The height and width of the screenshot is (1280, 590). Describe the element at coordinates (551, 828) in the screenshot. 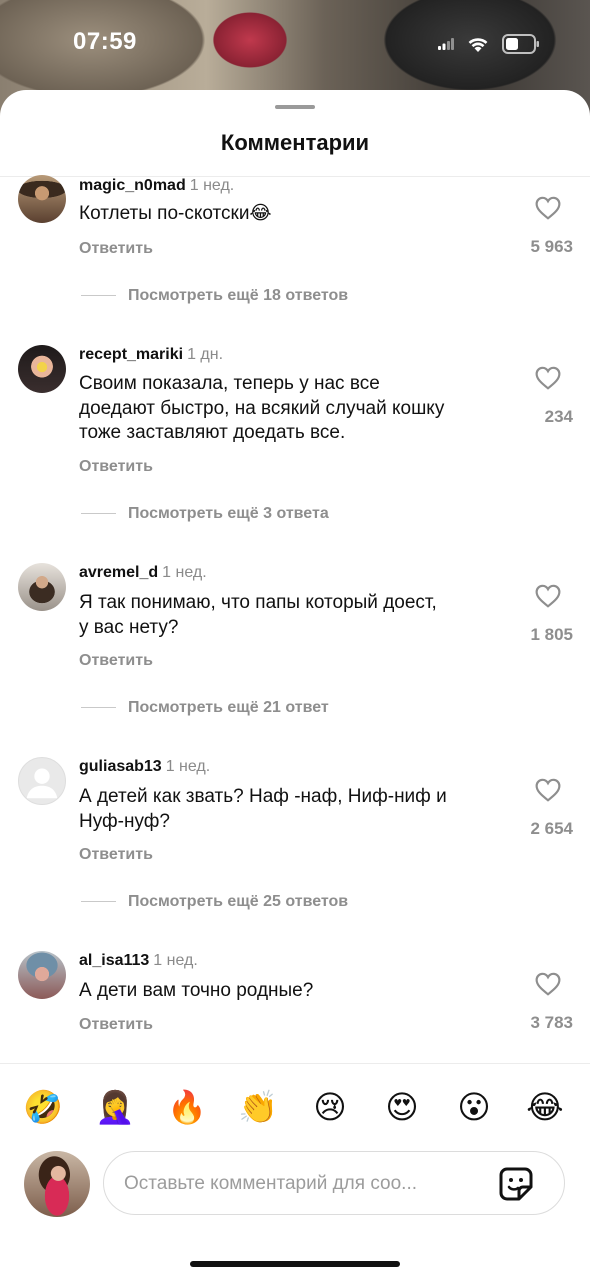

I see `like-count: 2 654` at that location.